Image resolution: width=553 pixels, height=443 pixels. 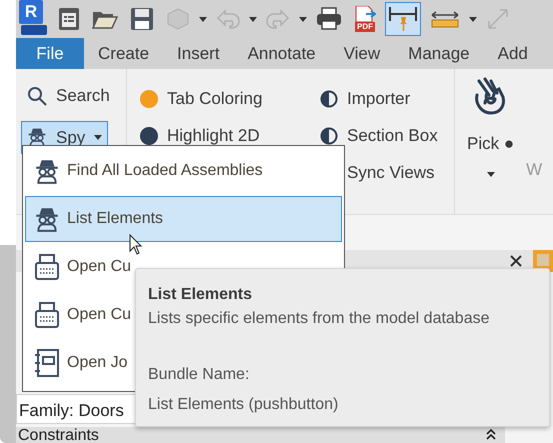 What do you see at coordinates (319, 319) in the screenshot?
I see `tooltip-description: Lists specific elements from the model database` at bounding box center [319, 319].